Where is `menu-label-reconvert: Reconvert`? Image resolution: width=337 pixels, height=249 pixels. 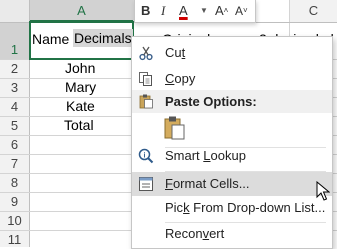
menu-label-reconvert: Reconvert is located at coordinates (195, 233).